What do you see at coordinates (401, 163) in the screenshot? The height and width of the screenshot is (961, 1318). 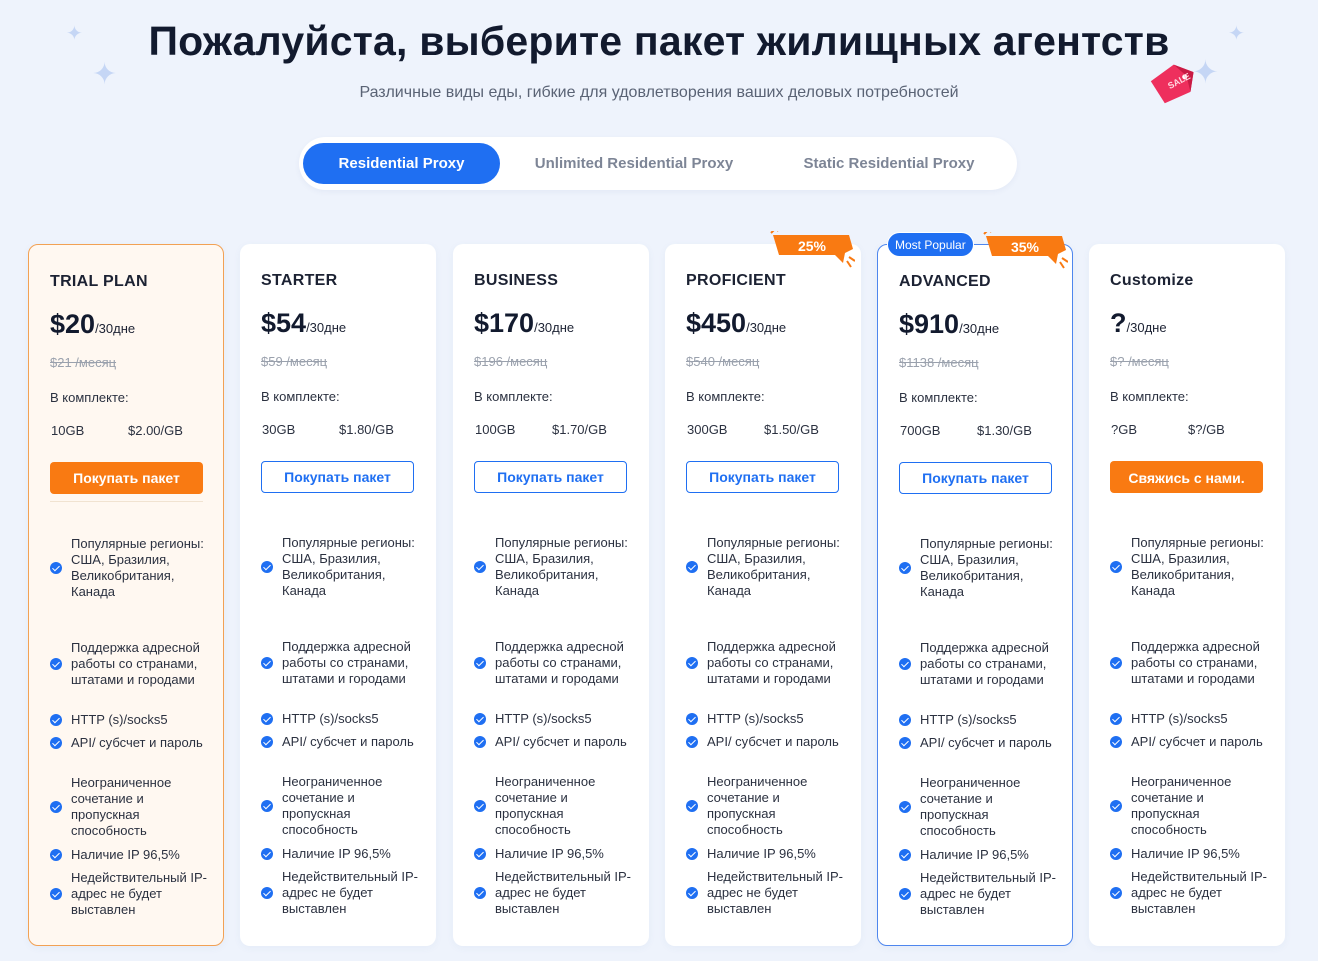 I see `tab-residential-proxy: Residential Proxy` at bounding box center [401, 163].